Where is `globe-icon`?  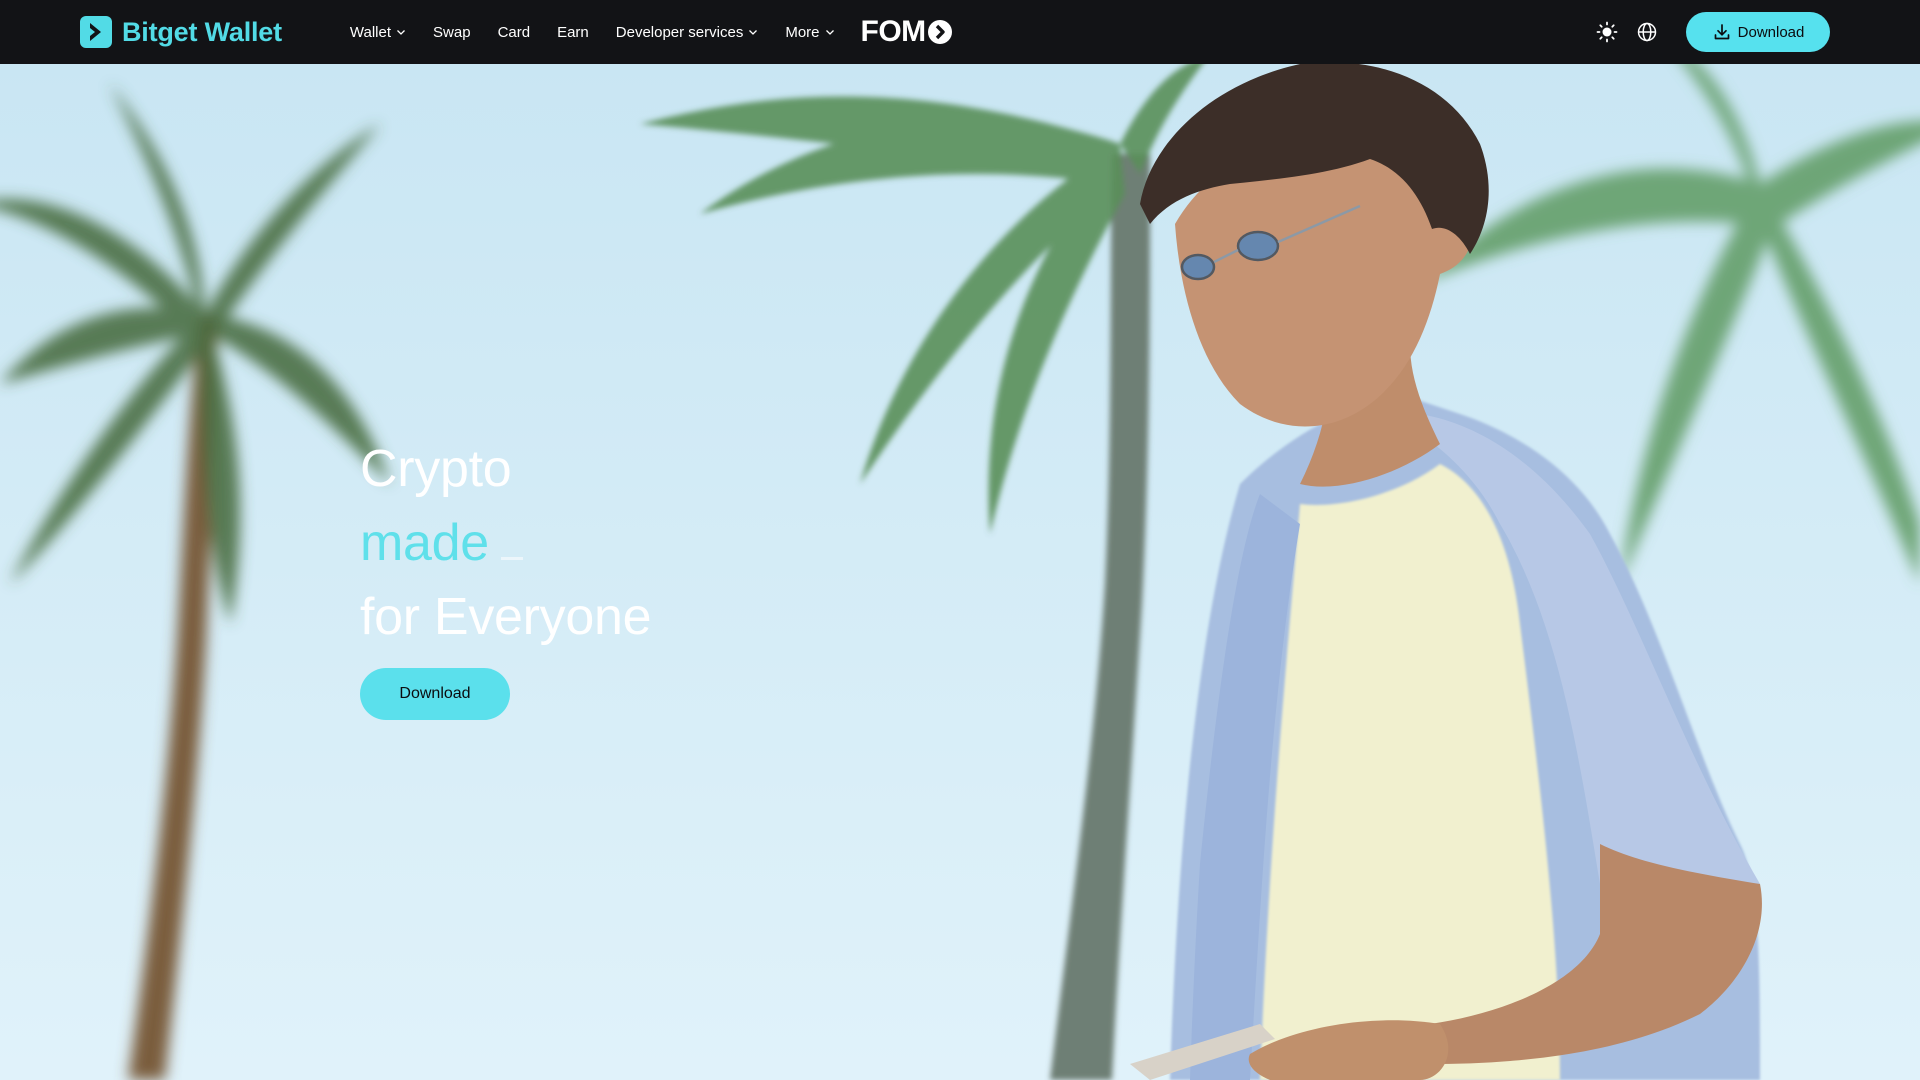 globe-icon is located at coordinates (1647, 32).